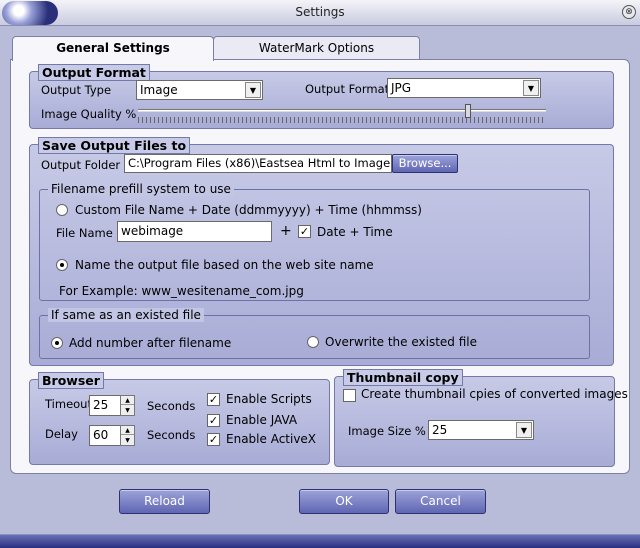 This screenshot has width=640, height=548. I want to click on image-quality-slider-track, so click(342, 110).